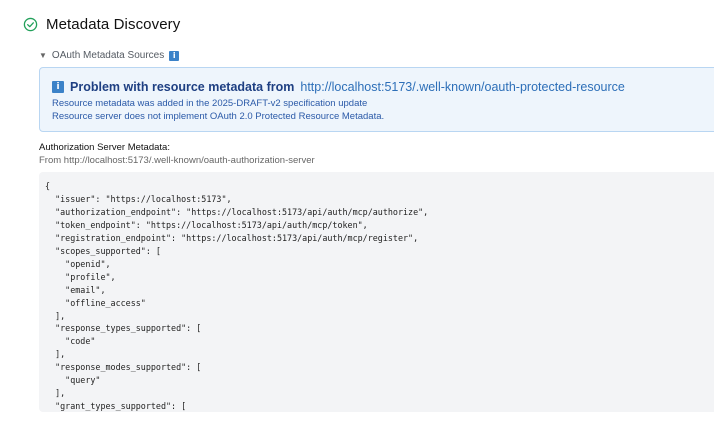 Image resolution: width=714 pixels, height=422 pixels. I want to click on oauth-metadata-sources-toggle: ▼ OAuth Metadata Sources i, so click(109, 55).